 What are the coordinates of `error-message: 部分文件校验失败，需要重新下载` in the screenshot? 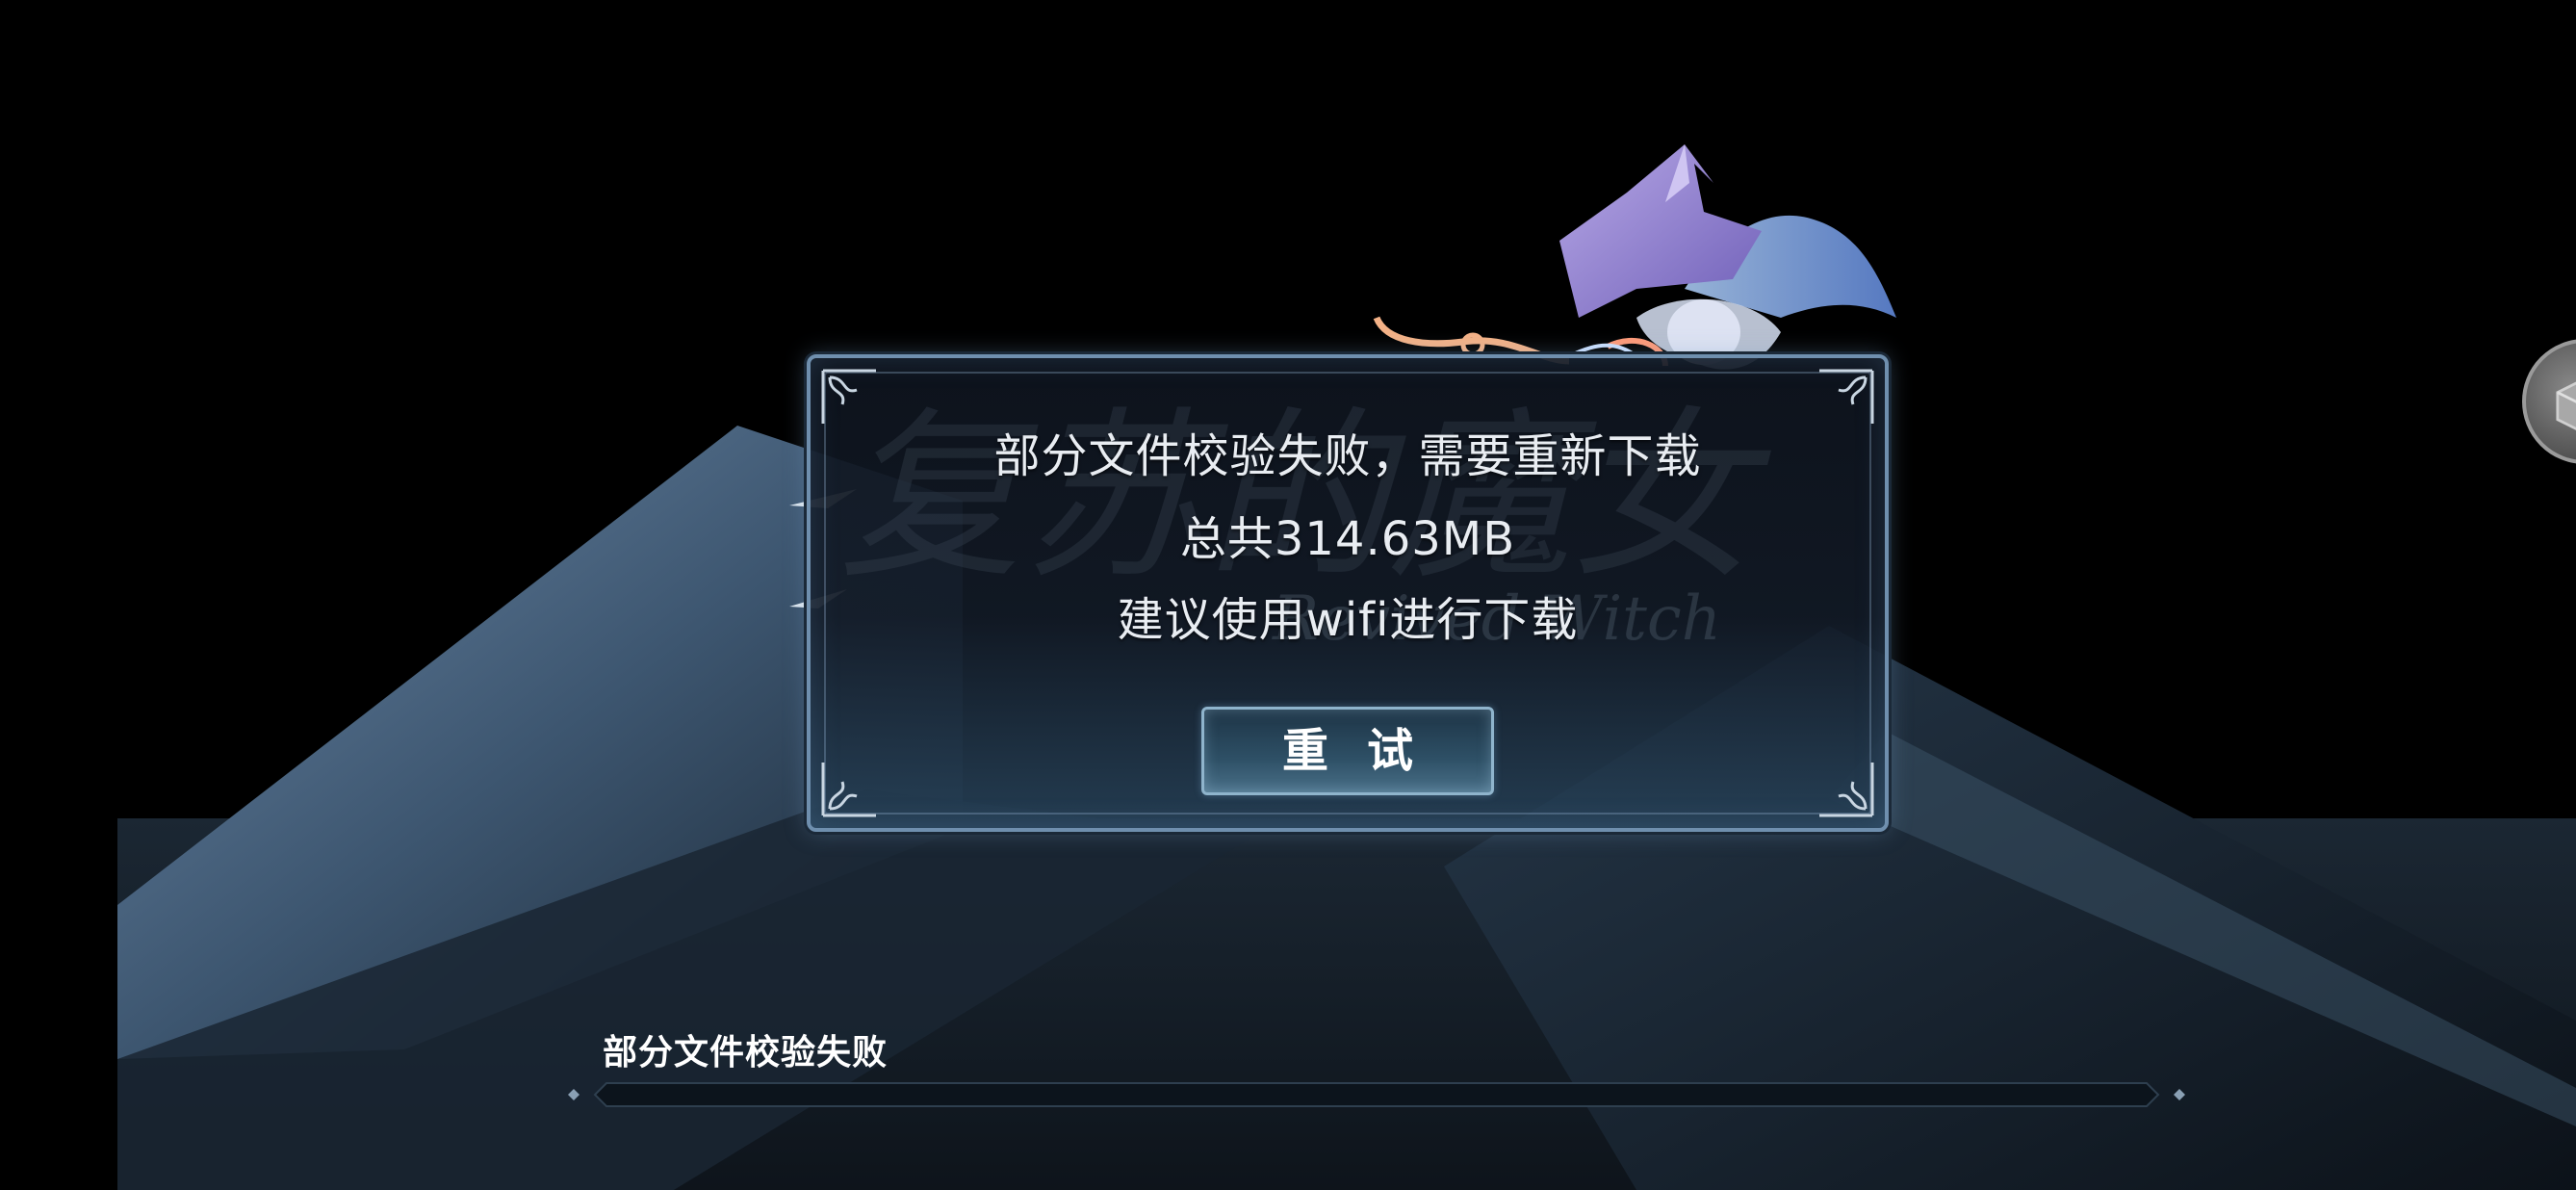 It's located at (1348, 456).